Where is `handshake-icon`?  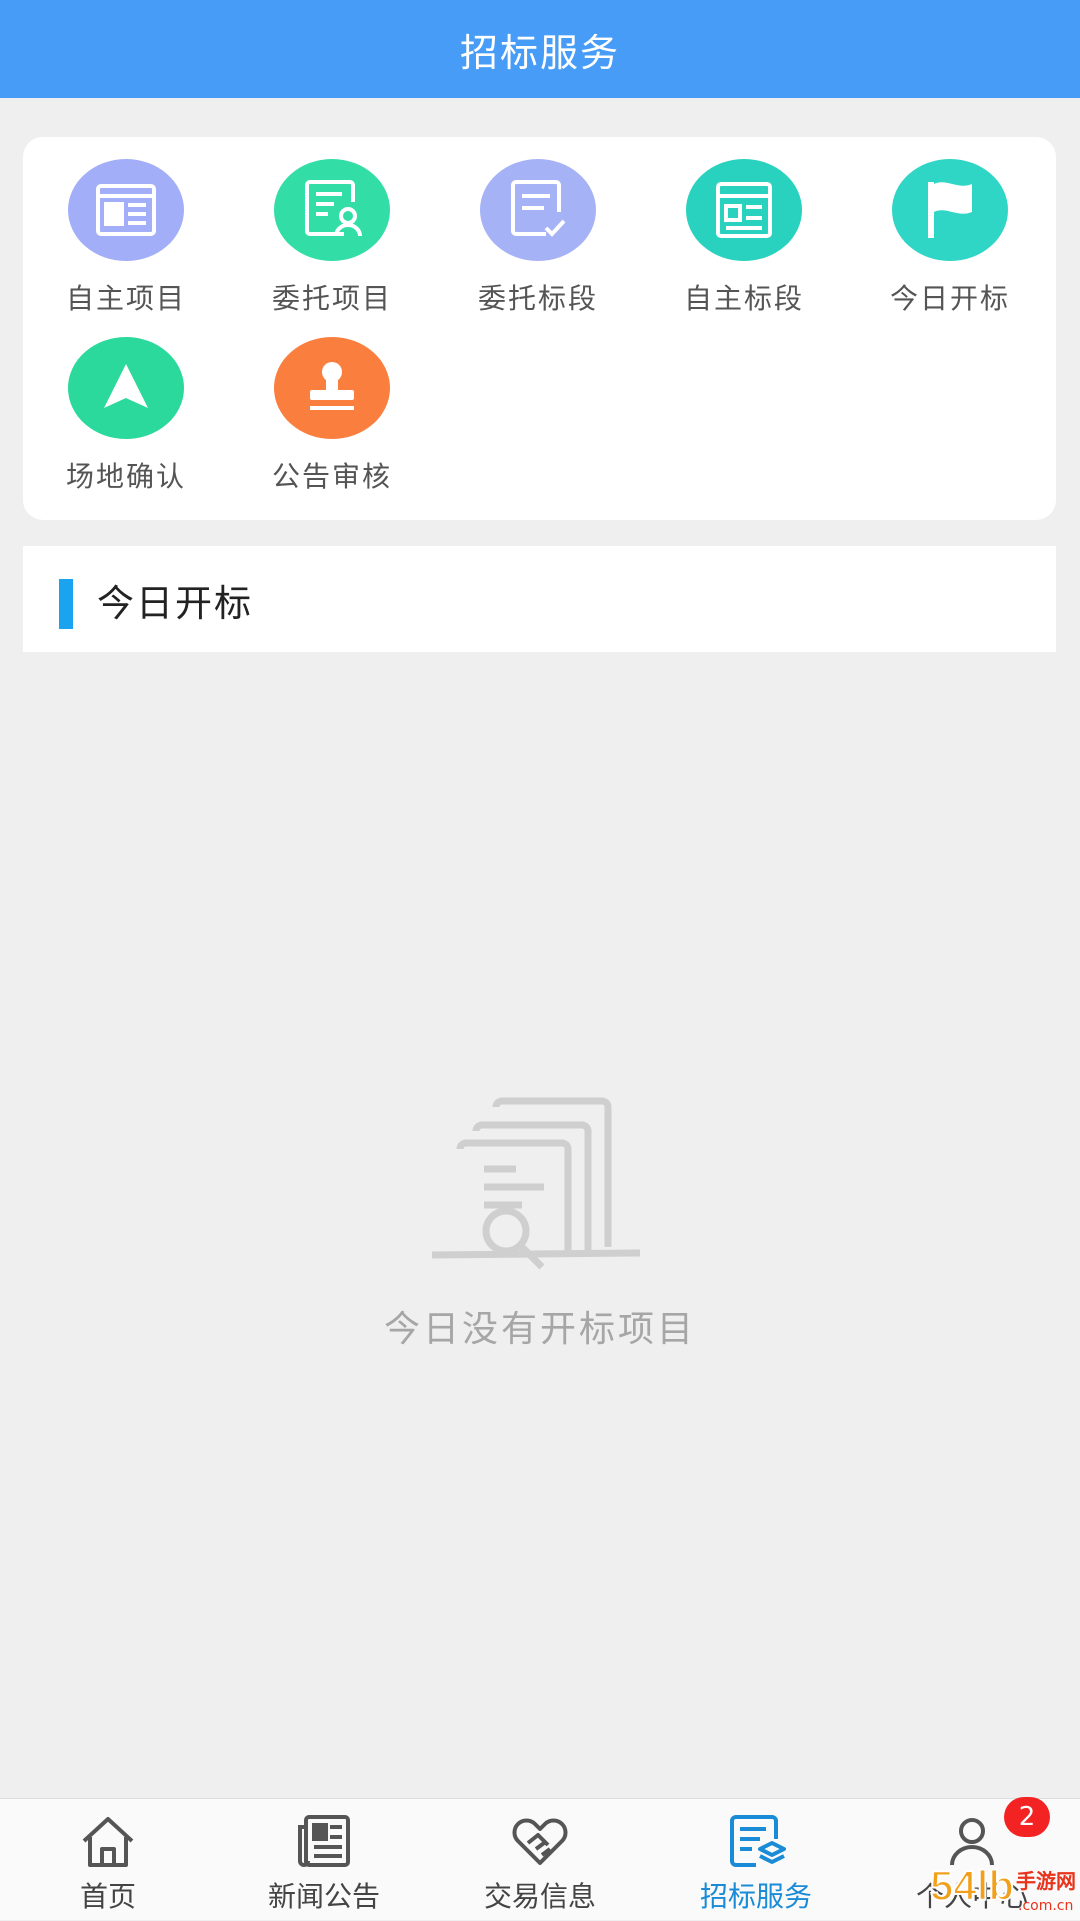
handshake-icon is located at coordinates (540, 1841).